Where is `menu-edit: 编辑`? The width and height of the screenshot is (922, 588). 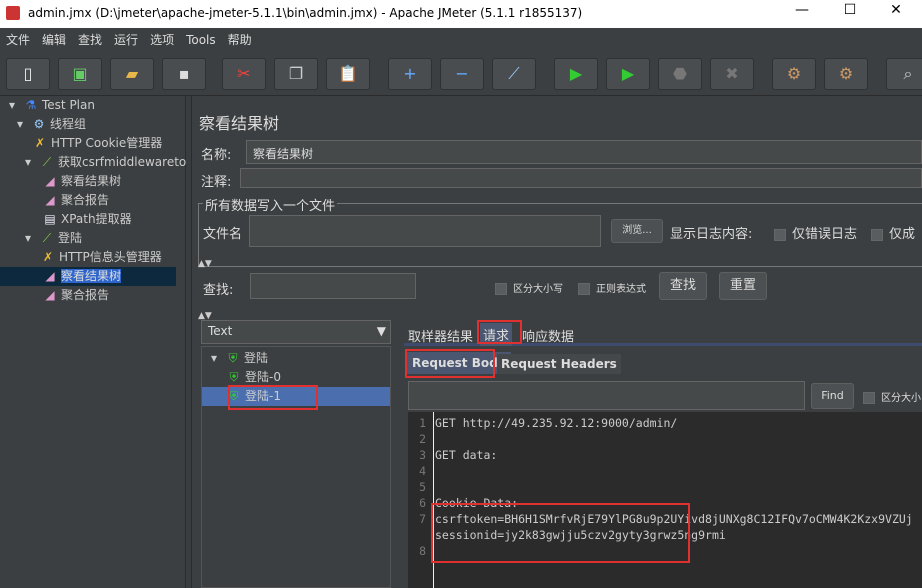
menu-edit: 编辑 is located at coordinates (54, 39).